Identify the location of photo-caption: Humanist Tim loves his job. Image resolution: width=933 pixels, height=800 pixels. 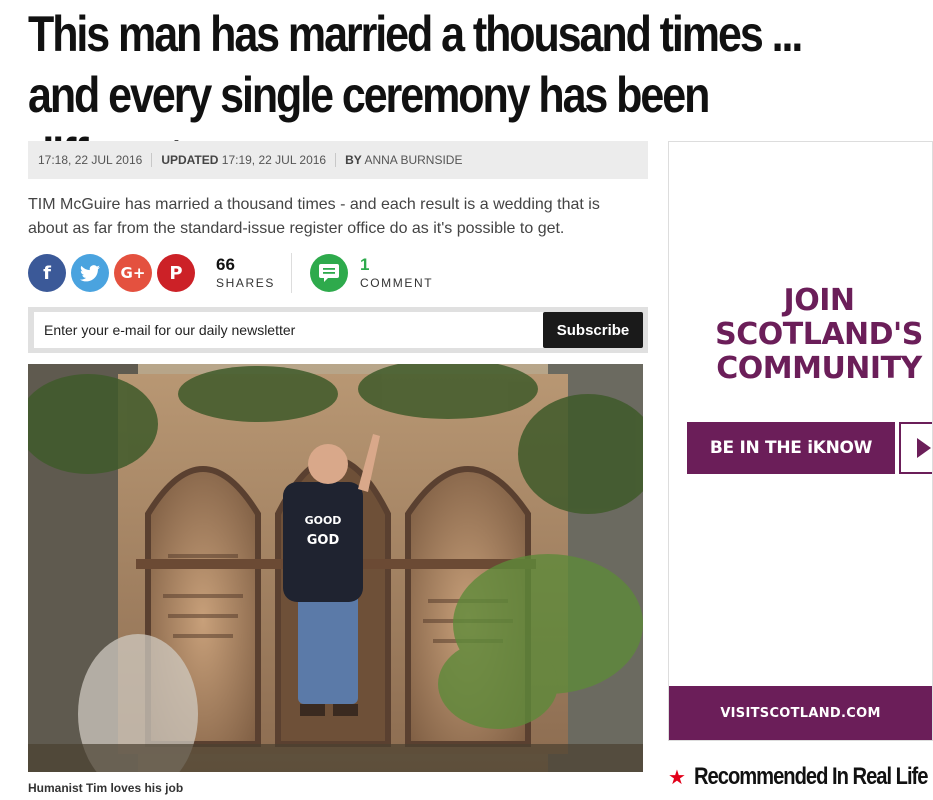
(106, 788).